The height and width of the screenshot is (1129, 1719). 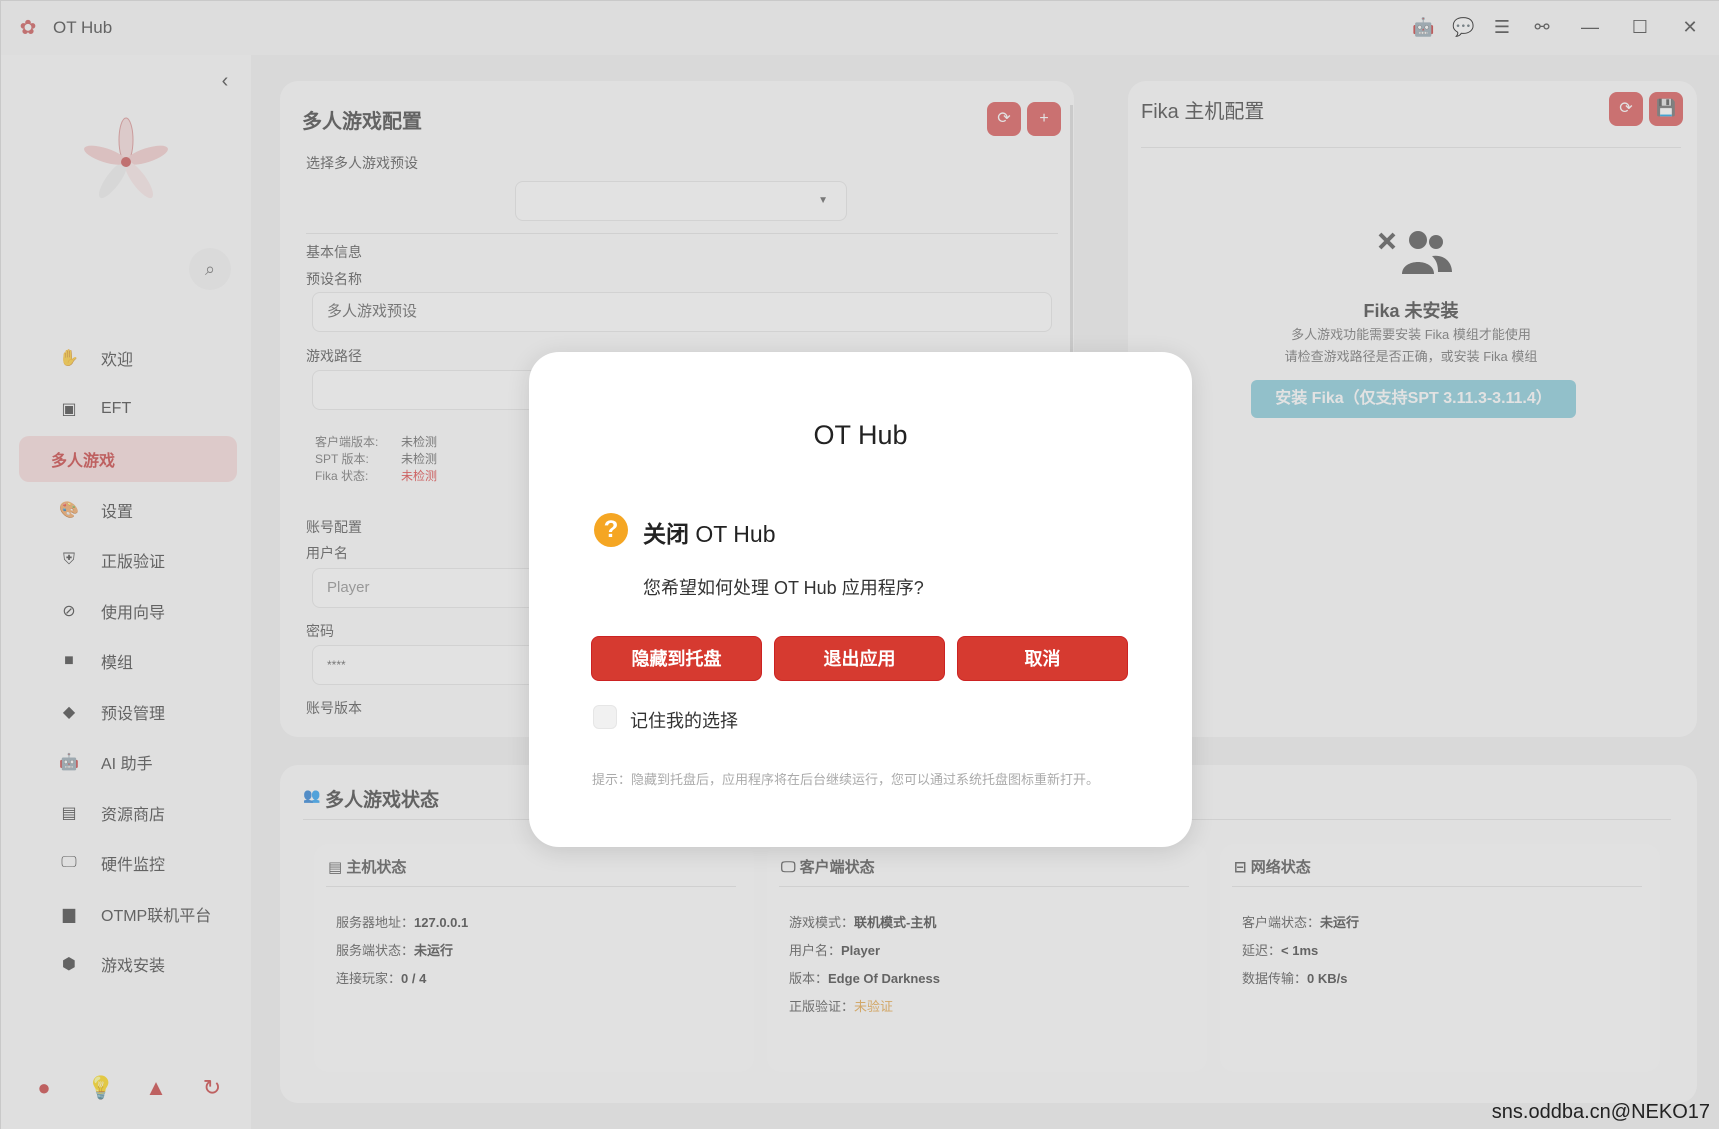 I want to click on dialog-hint: 提示：隐藏到托盘后，应用程序将在后台继续运行，您可以通过系统托盘图标重新打开。, so click(x=846, y=779).